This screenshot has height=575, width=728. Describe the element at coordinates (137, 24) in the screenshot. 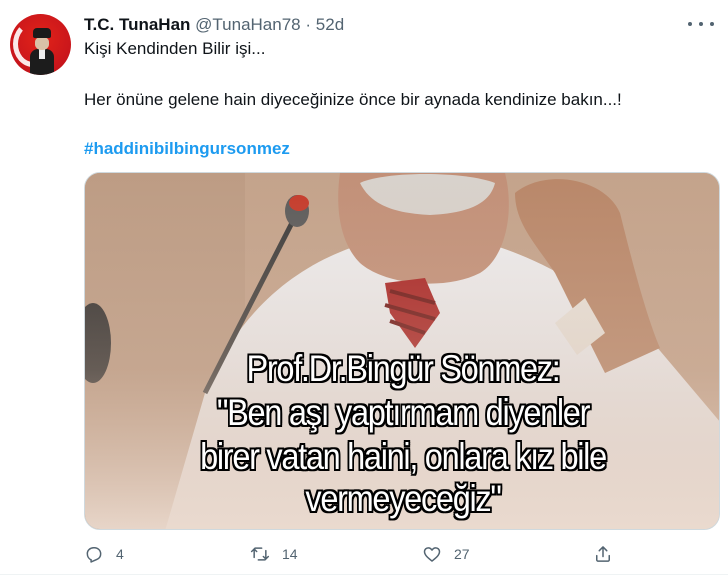

I see `author-name: T.C. TunaHan` at that location.